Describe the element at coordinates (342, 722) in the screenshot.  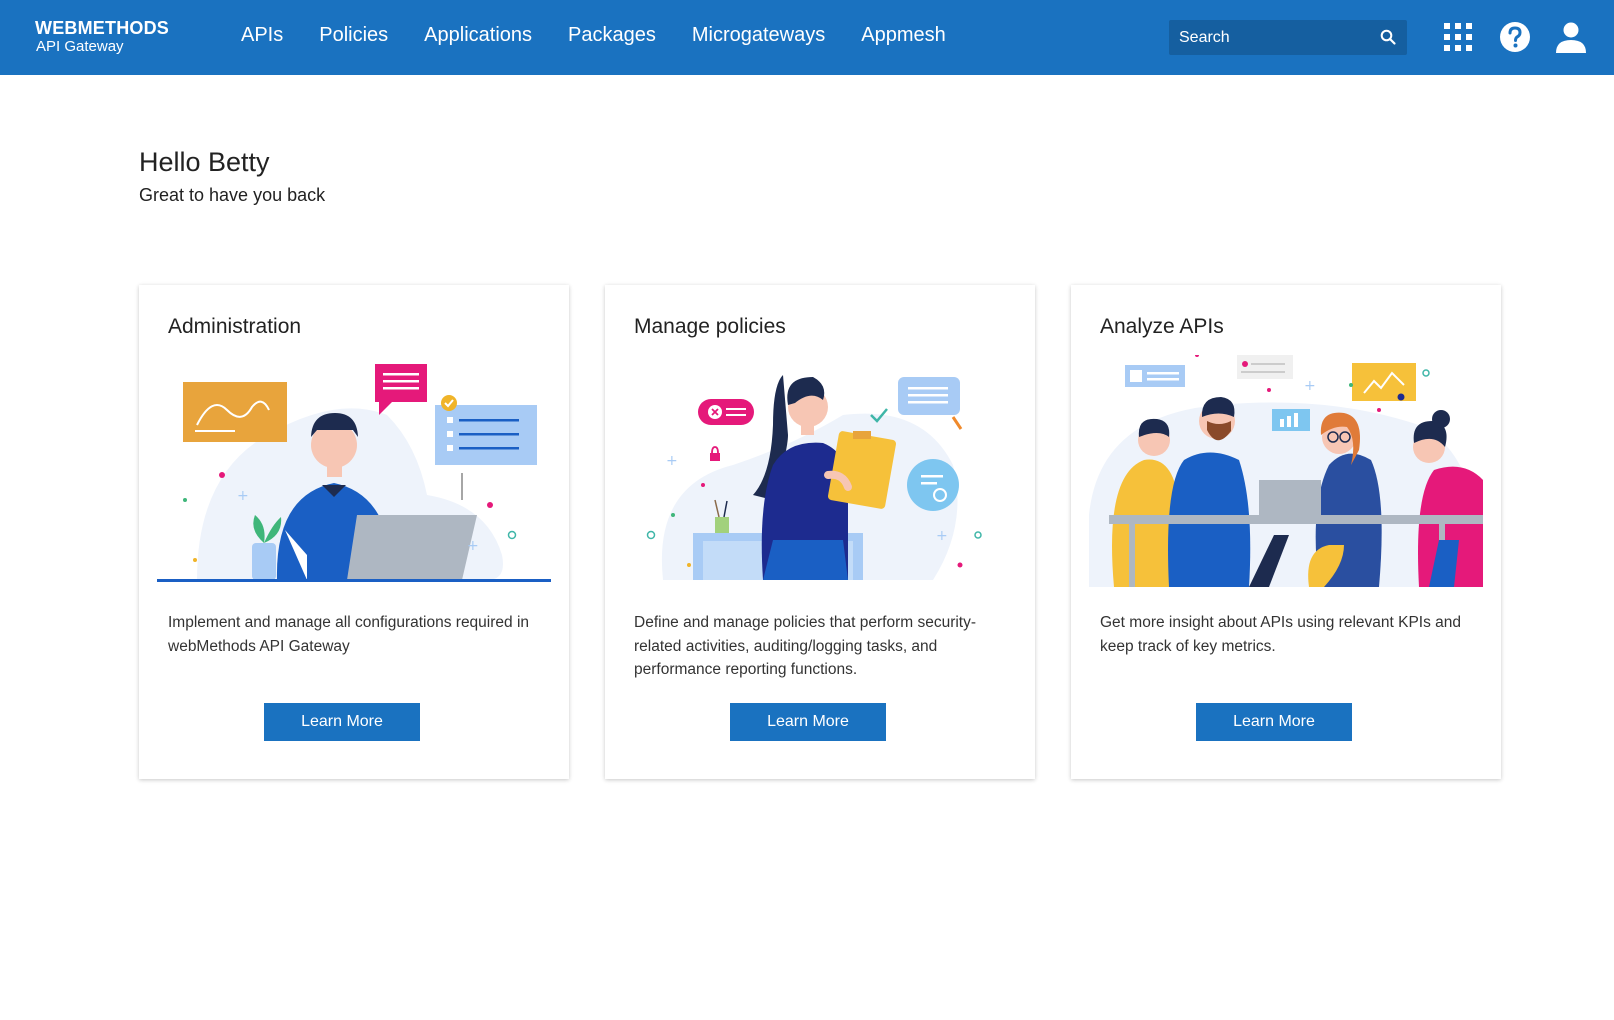
I see `learn-more-button-administration: Learn More` at that location.